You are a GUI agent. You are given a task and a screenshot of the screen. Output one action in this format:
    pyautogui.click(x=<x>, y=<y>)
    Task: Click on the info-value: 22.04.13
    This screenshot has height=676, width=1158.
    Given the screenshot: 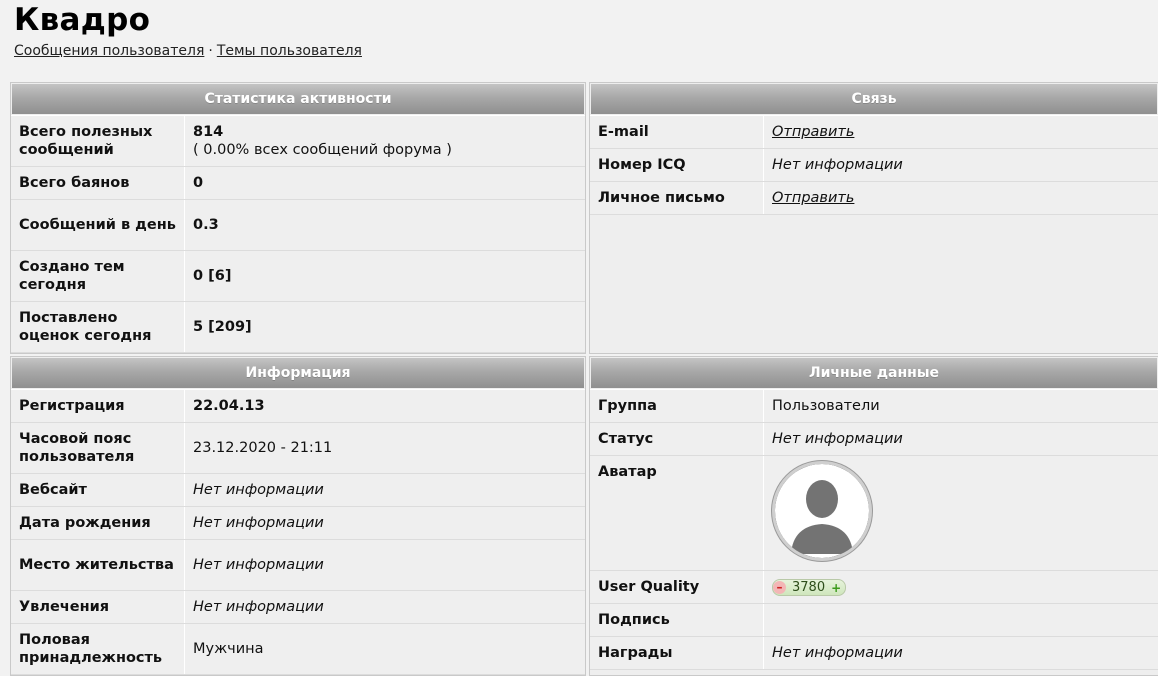 What is the action you would take?
    pyautogui.click(x=385, y=406)
    